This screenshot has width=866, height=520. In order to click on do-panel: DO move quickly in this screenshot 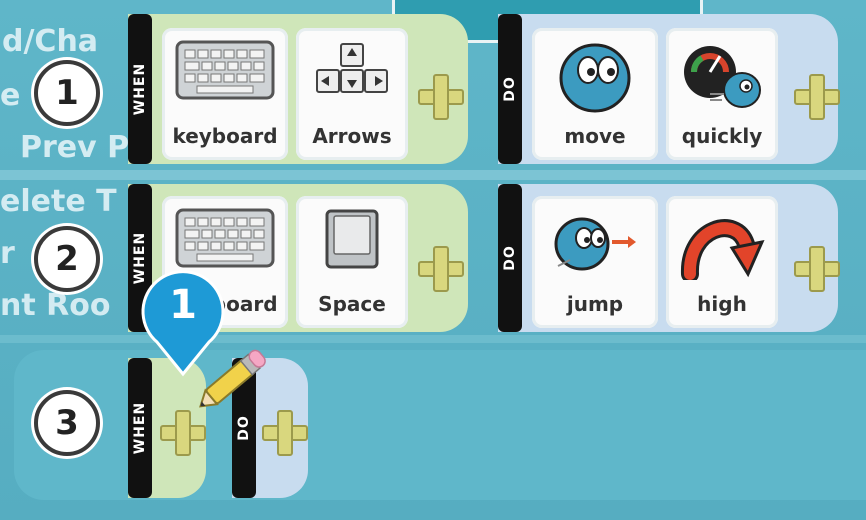, I will do `click(669, 89)`.